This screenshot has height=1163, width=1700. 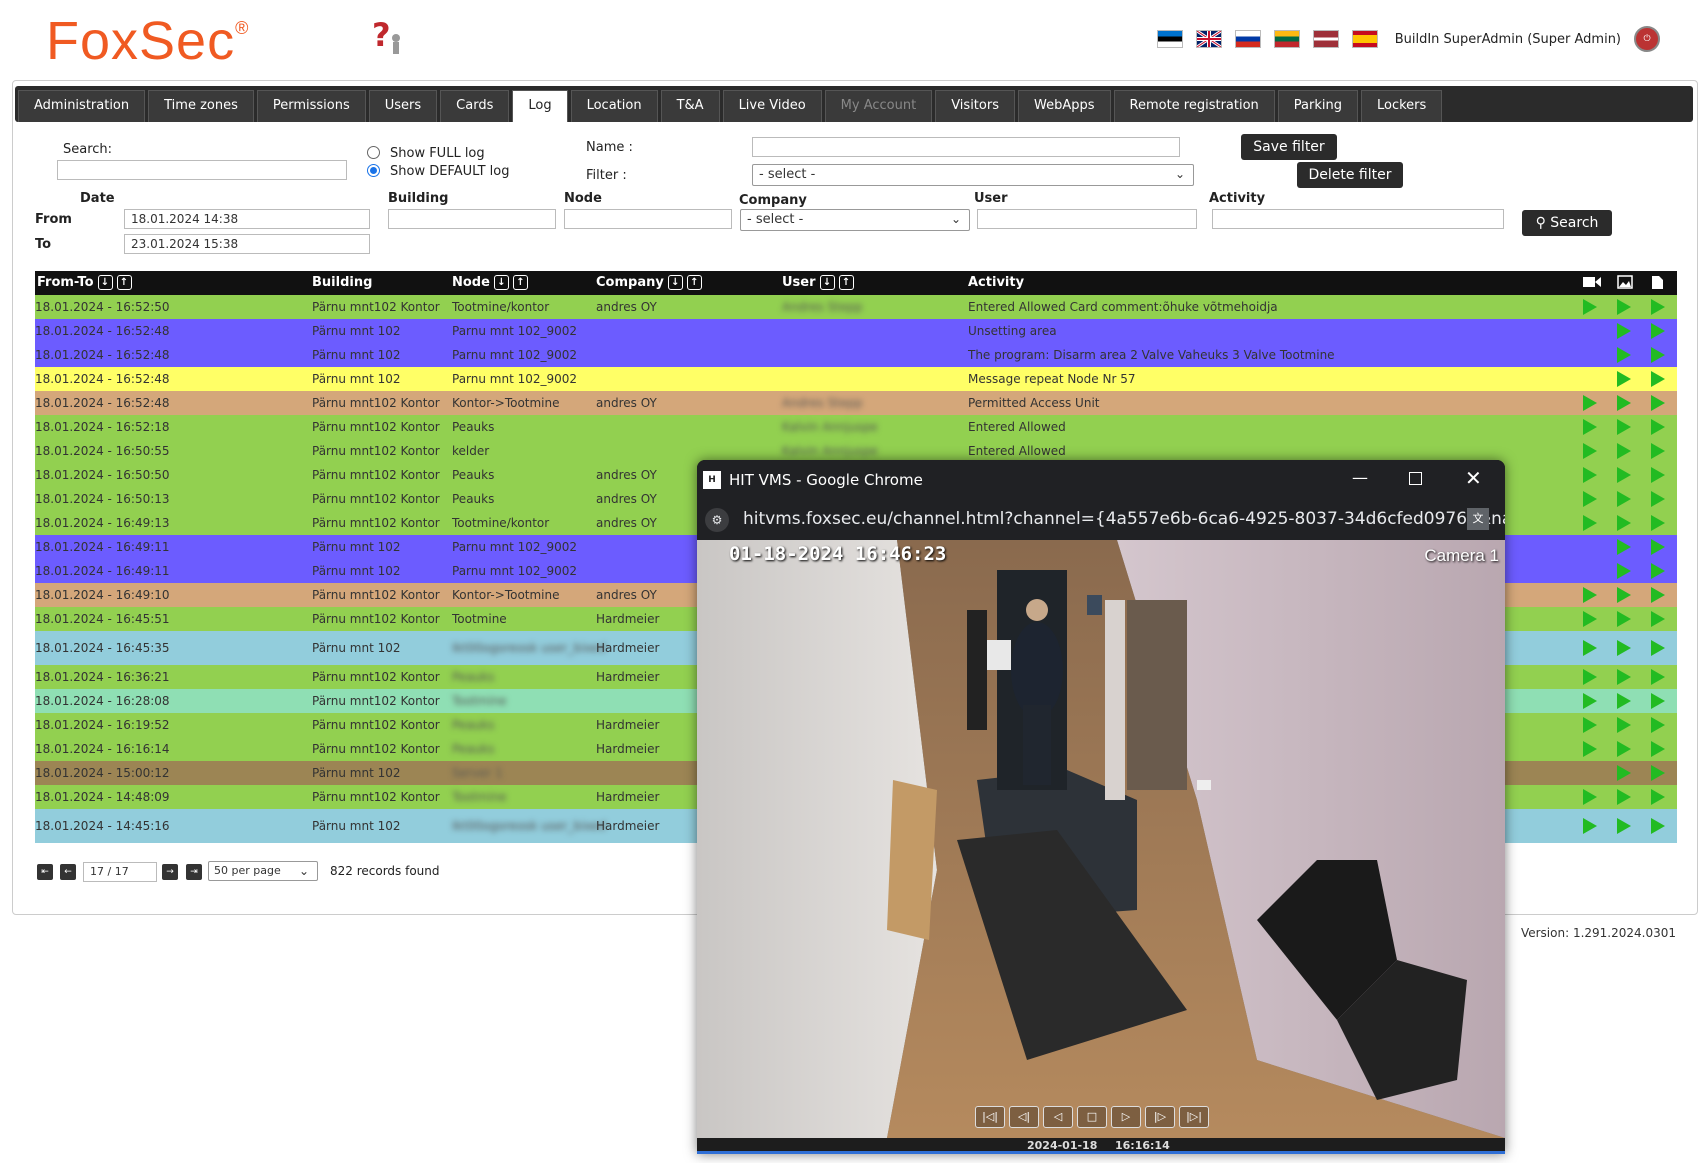 I want to click on minimize-icon: —, so click(x=1360, y=477).